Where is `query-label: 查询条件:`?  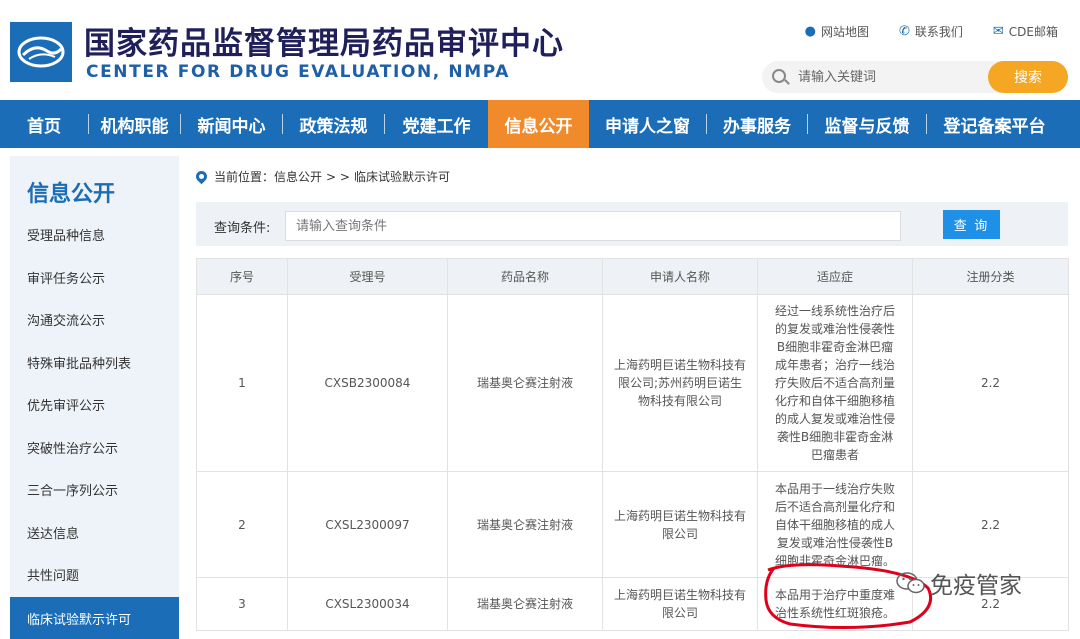 query-label: 查询条件: is located at coordinates (242, 228).